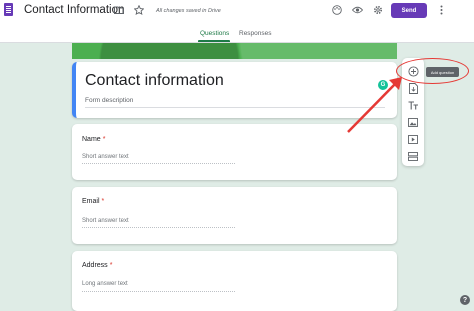 This screenshot has width=474, height=311. I want to click on annotation-arrow, so click(374, 105).